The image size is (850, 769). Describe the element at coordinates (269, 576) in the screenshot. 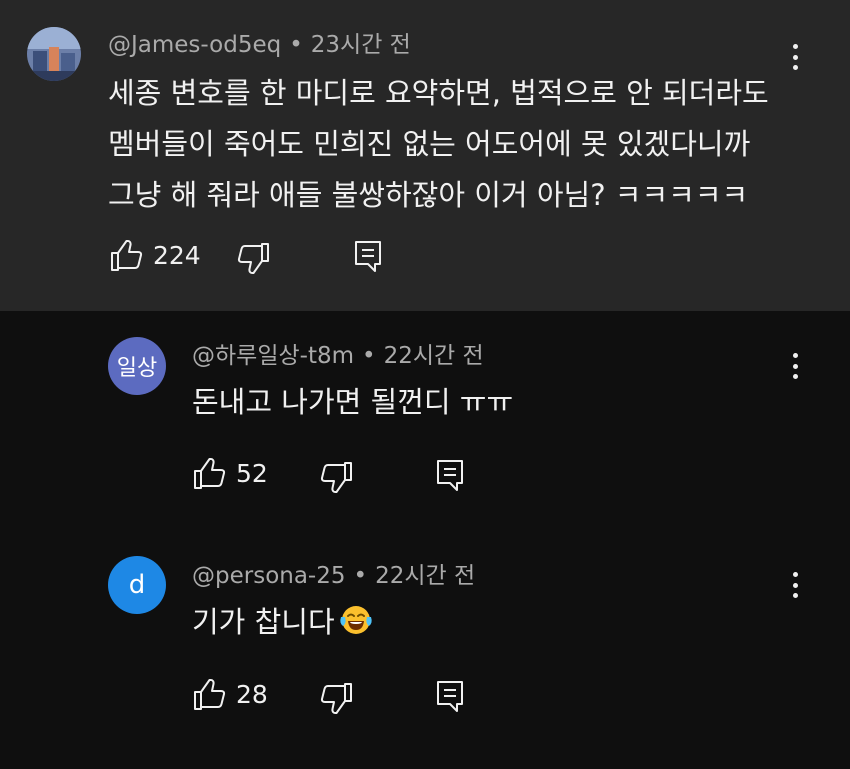

I see `author-handle: @persona-25` at that location.